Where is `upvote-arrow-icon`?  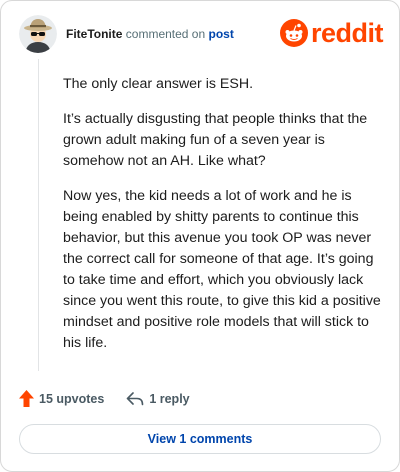 upvote-arrow-icon is located at coordinates (26, 398).